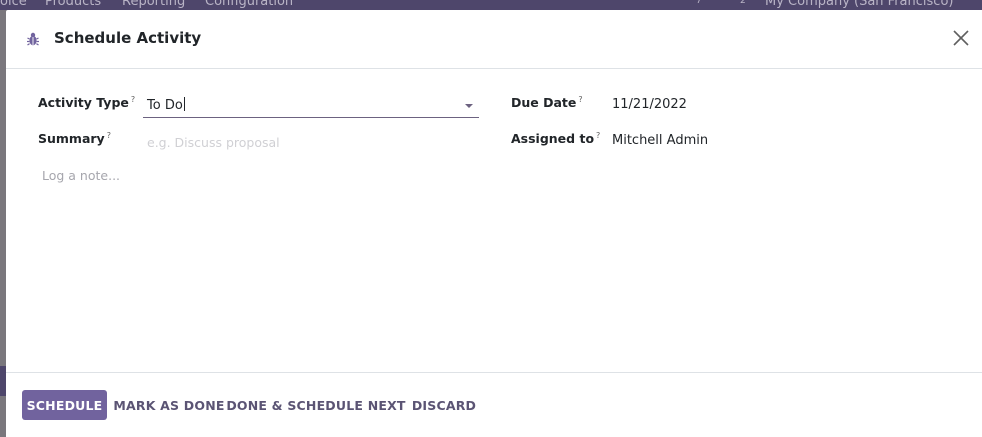 The width and height of the screenshot is (982, 437). What do you see at coordinates (743, 3) in the screenshot?
I see `bg-activities-count: 2` at bounding box center [743, 3].